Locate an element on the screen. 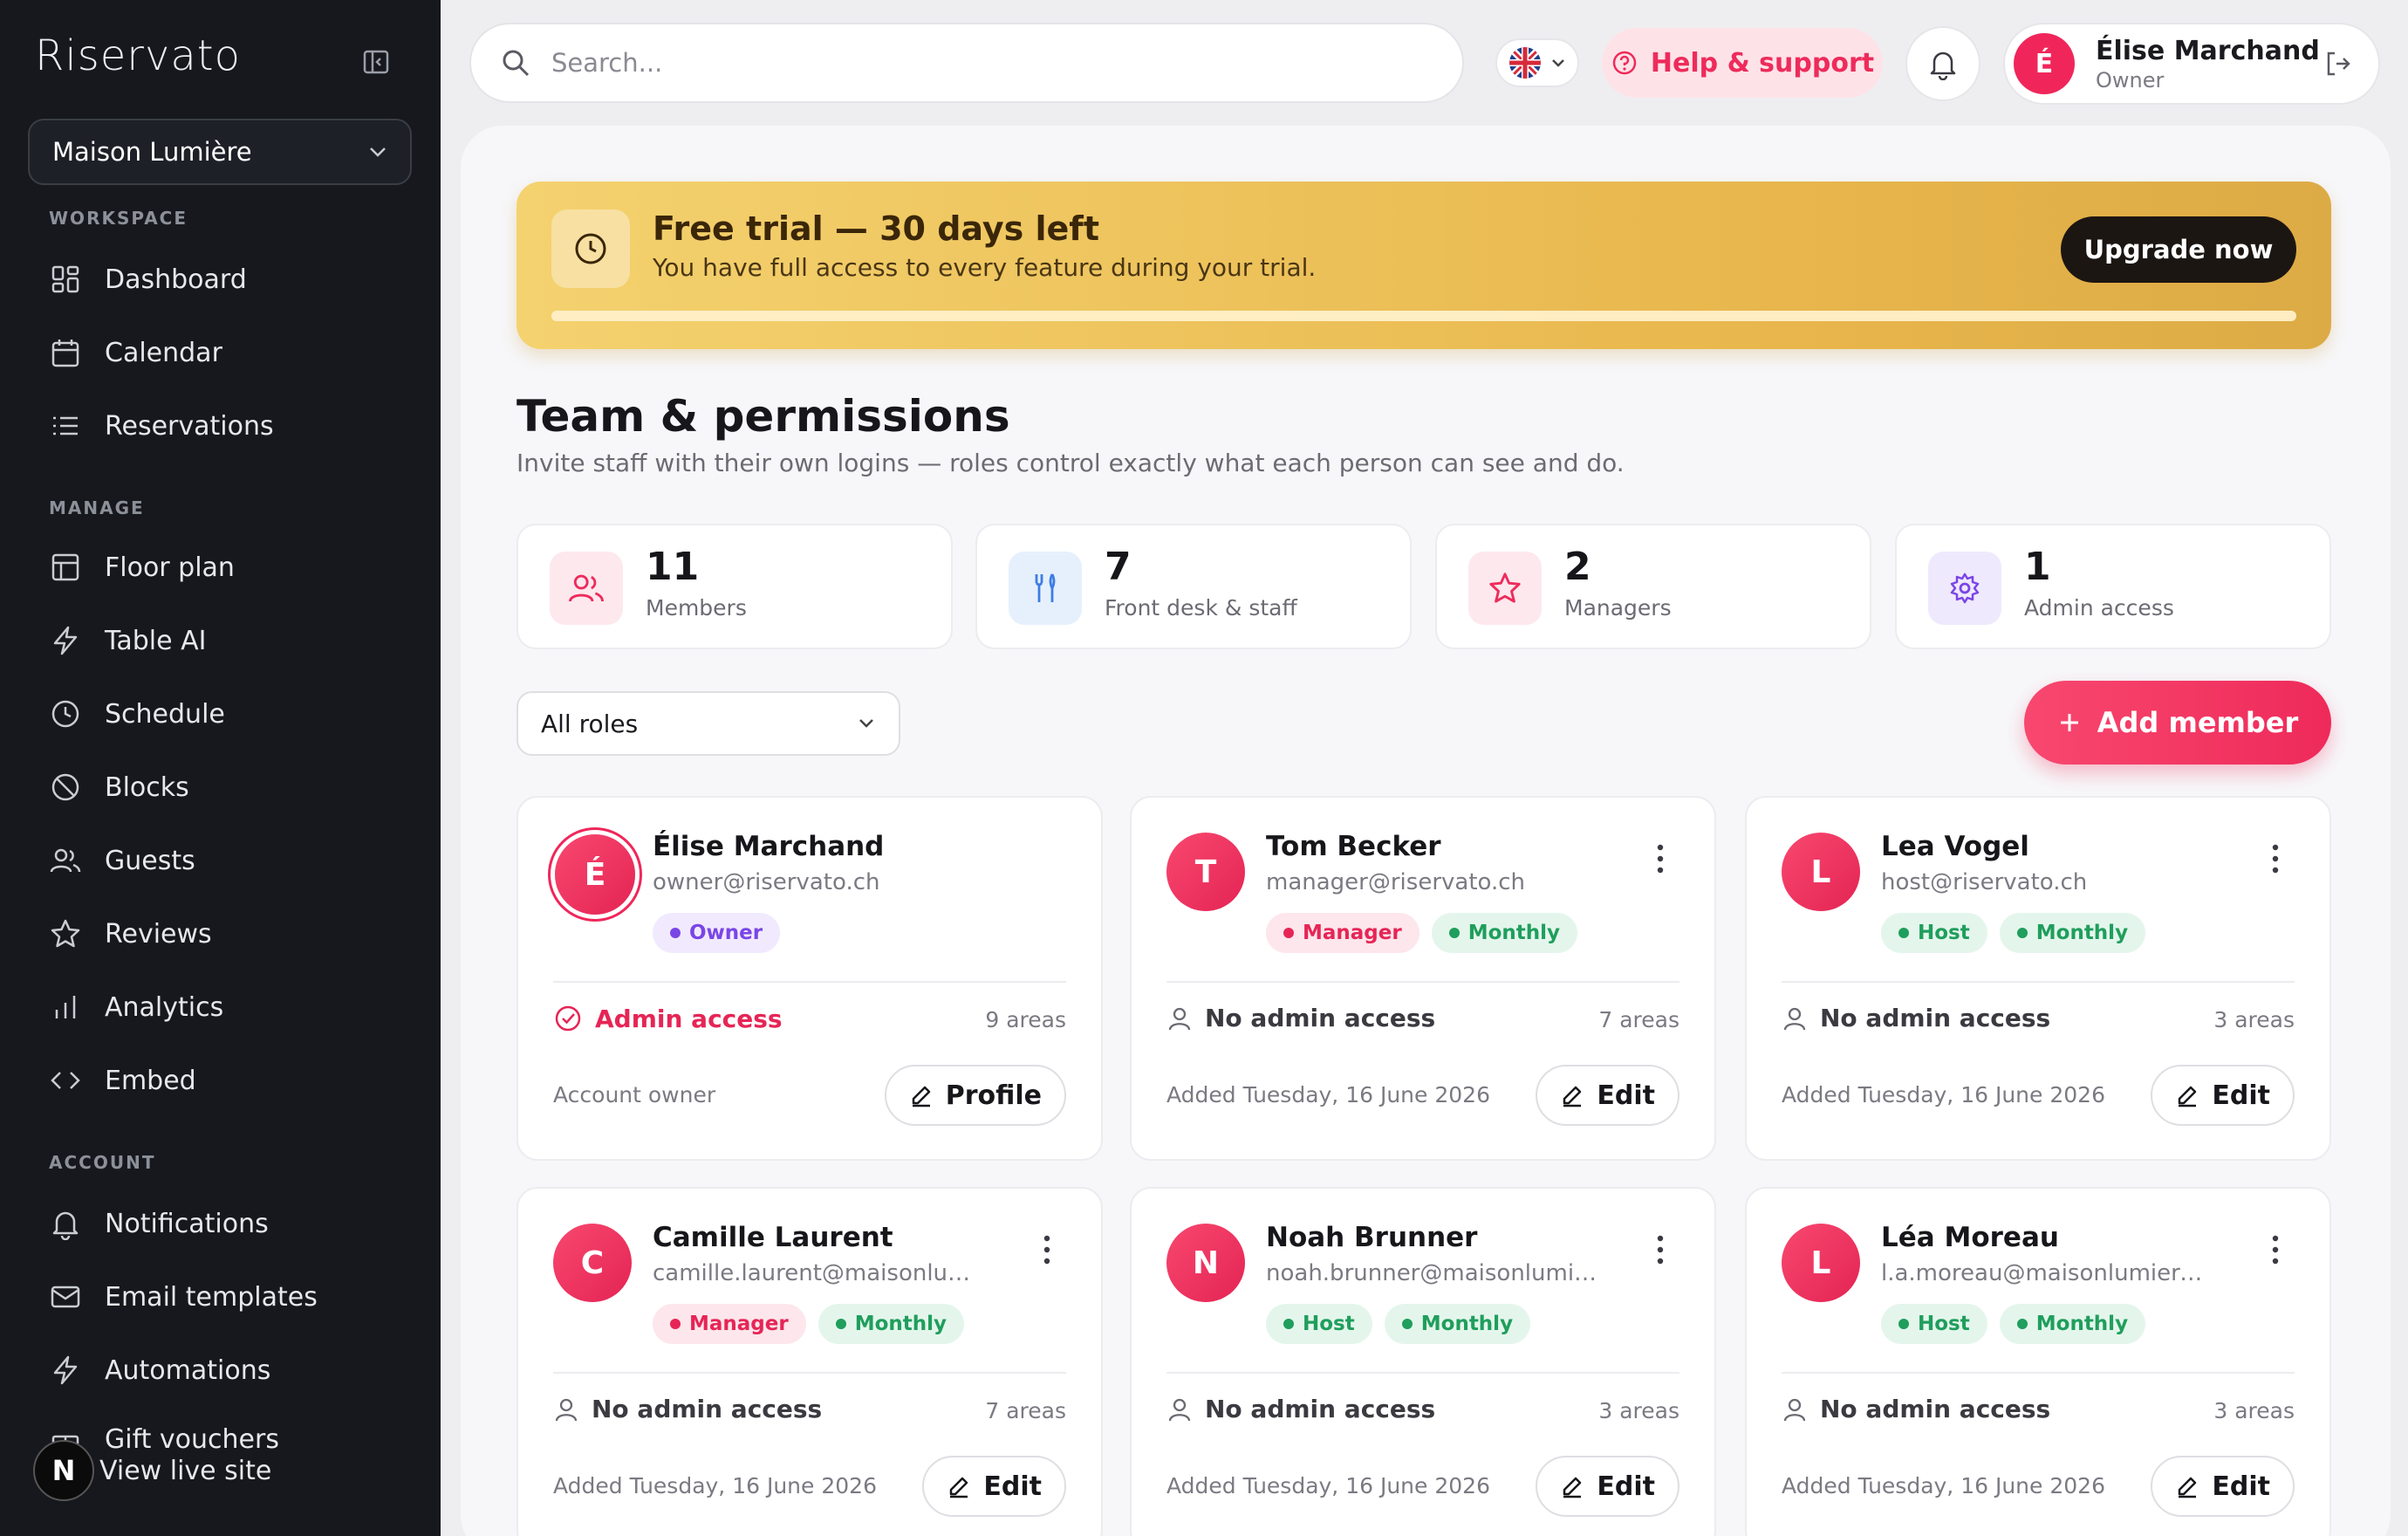 The height and width of the screenshot is (1536, 2408). search-bar is located at coordinates (967, 63).